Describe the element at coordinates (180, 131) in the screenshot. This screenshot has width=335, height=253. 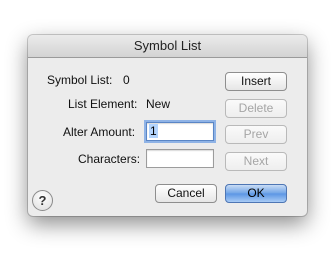
I see `alter-amount-field: 1` at that location.